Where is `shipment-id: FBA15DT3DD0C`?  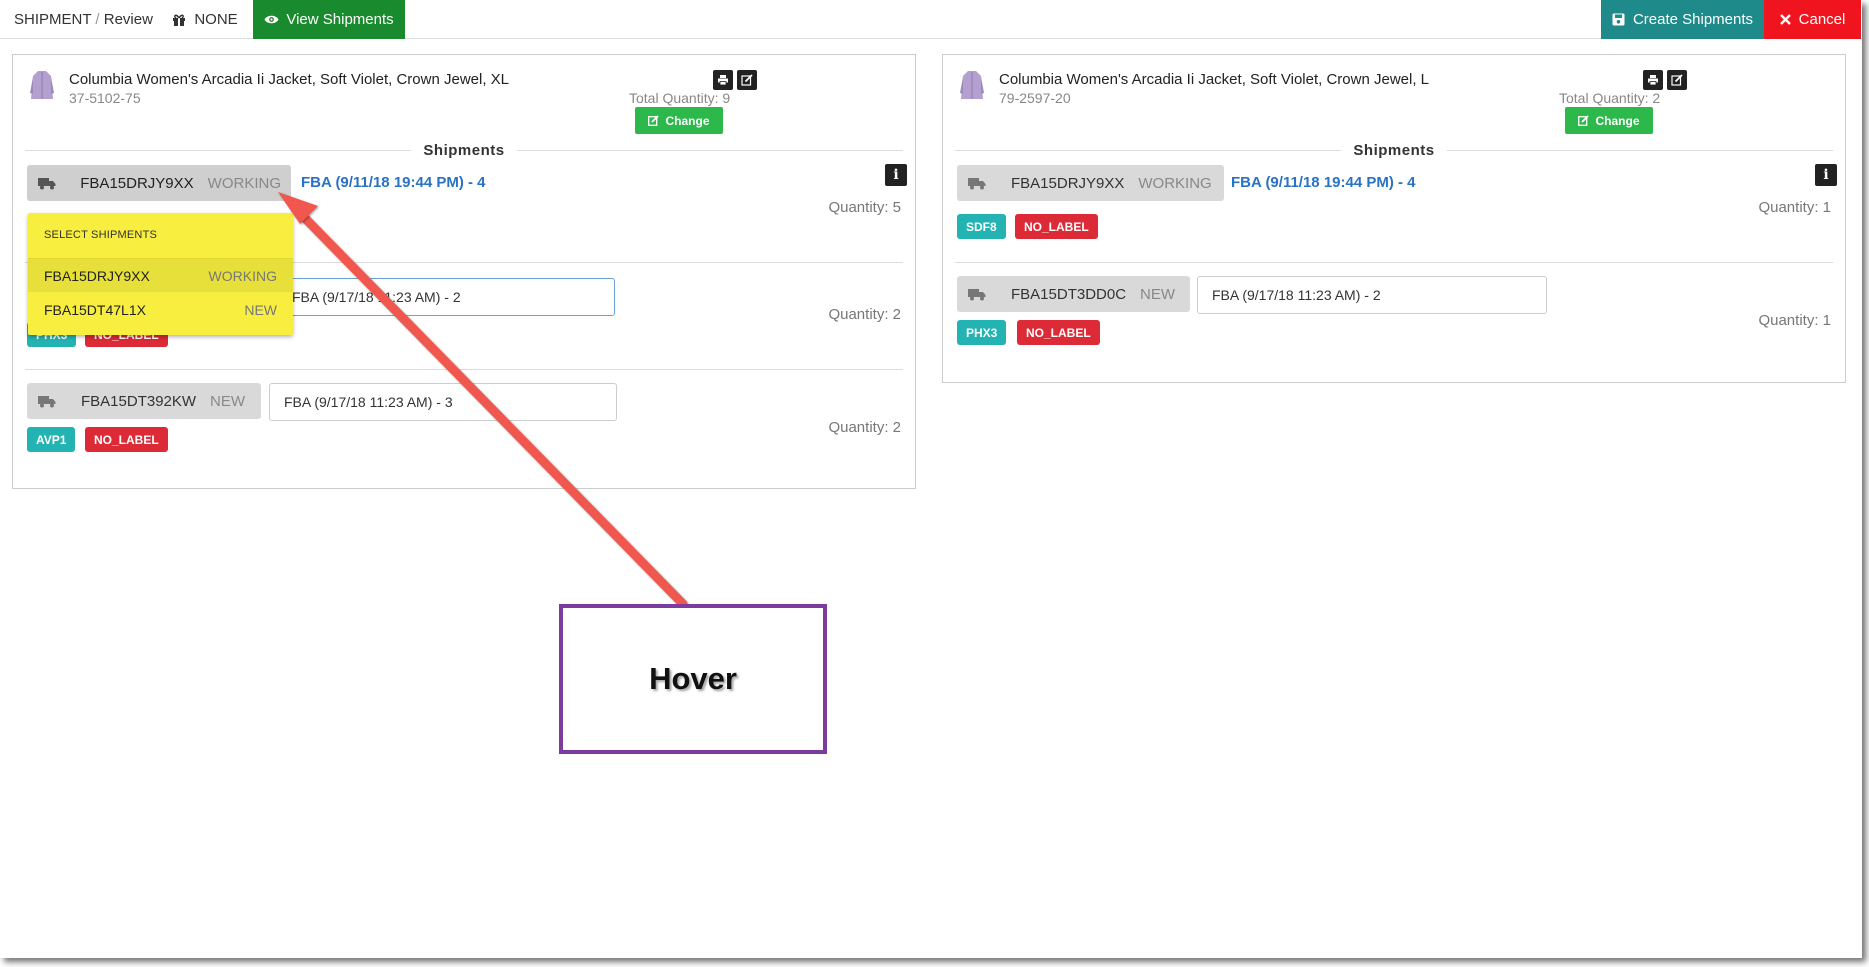
shipment-id: FBA15DT3DD0C is located at coordinates (1069, 294).